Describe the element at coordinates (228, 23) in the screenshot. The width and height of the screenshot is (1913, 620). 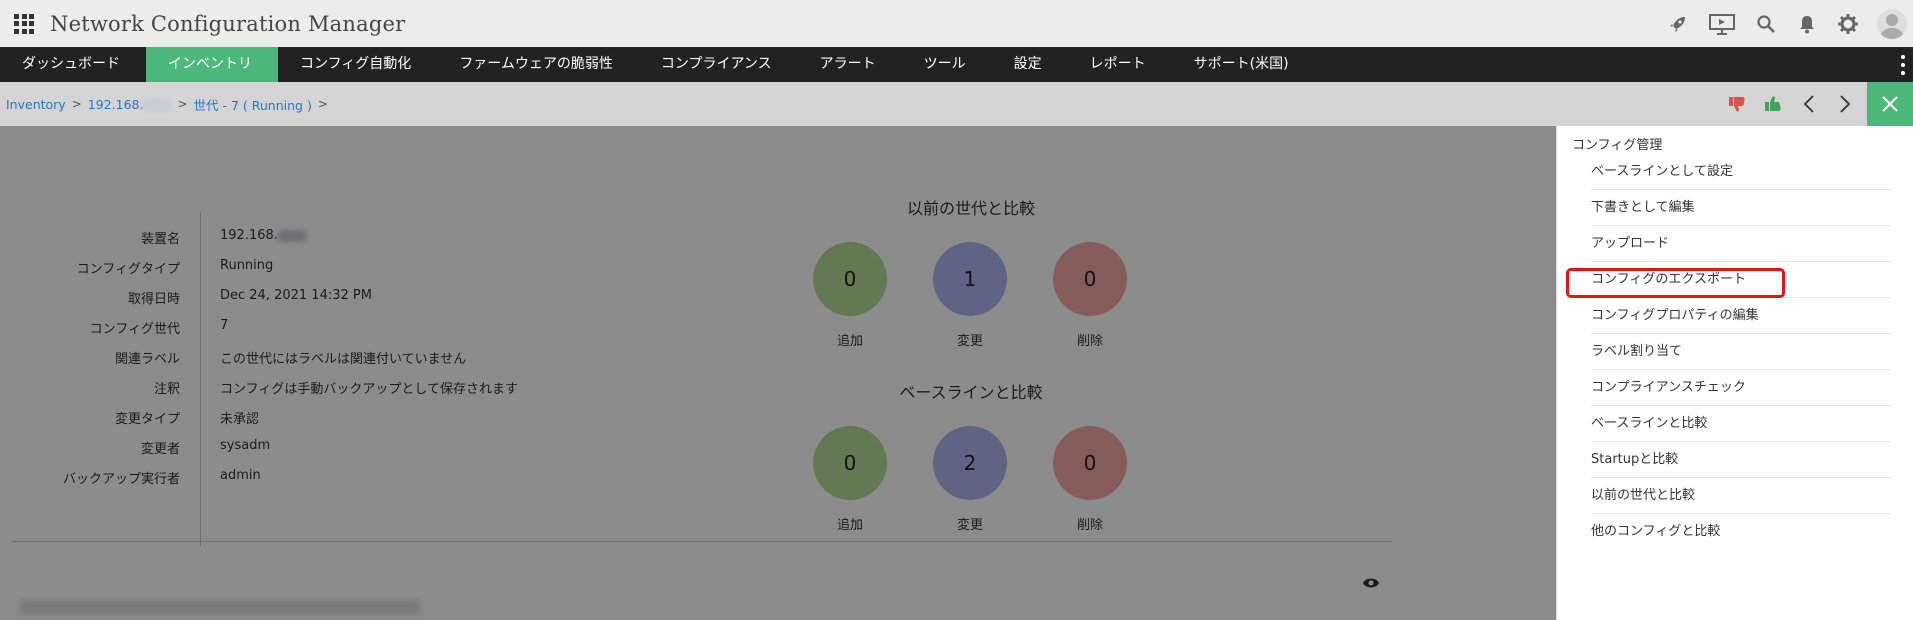
I see `app-title: Network Configuration Manager` at that location.